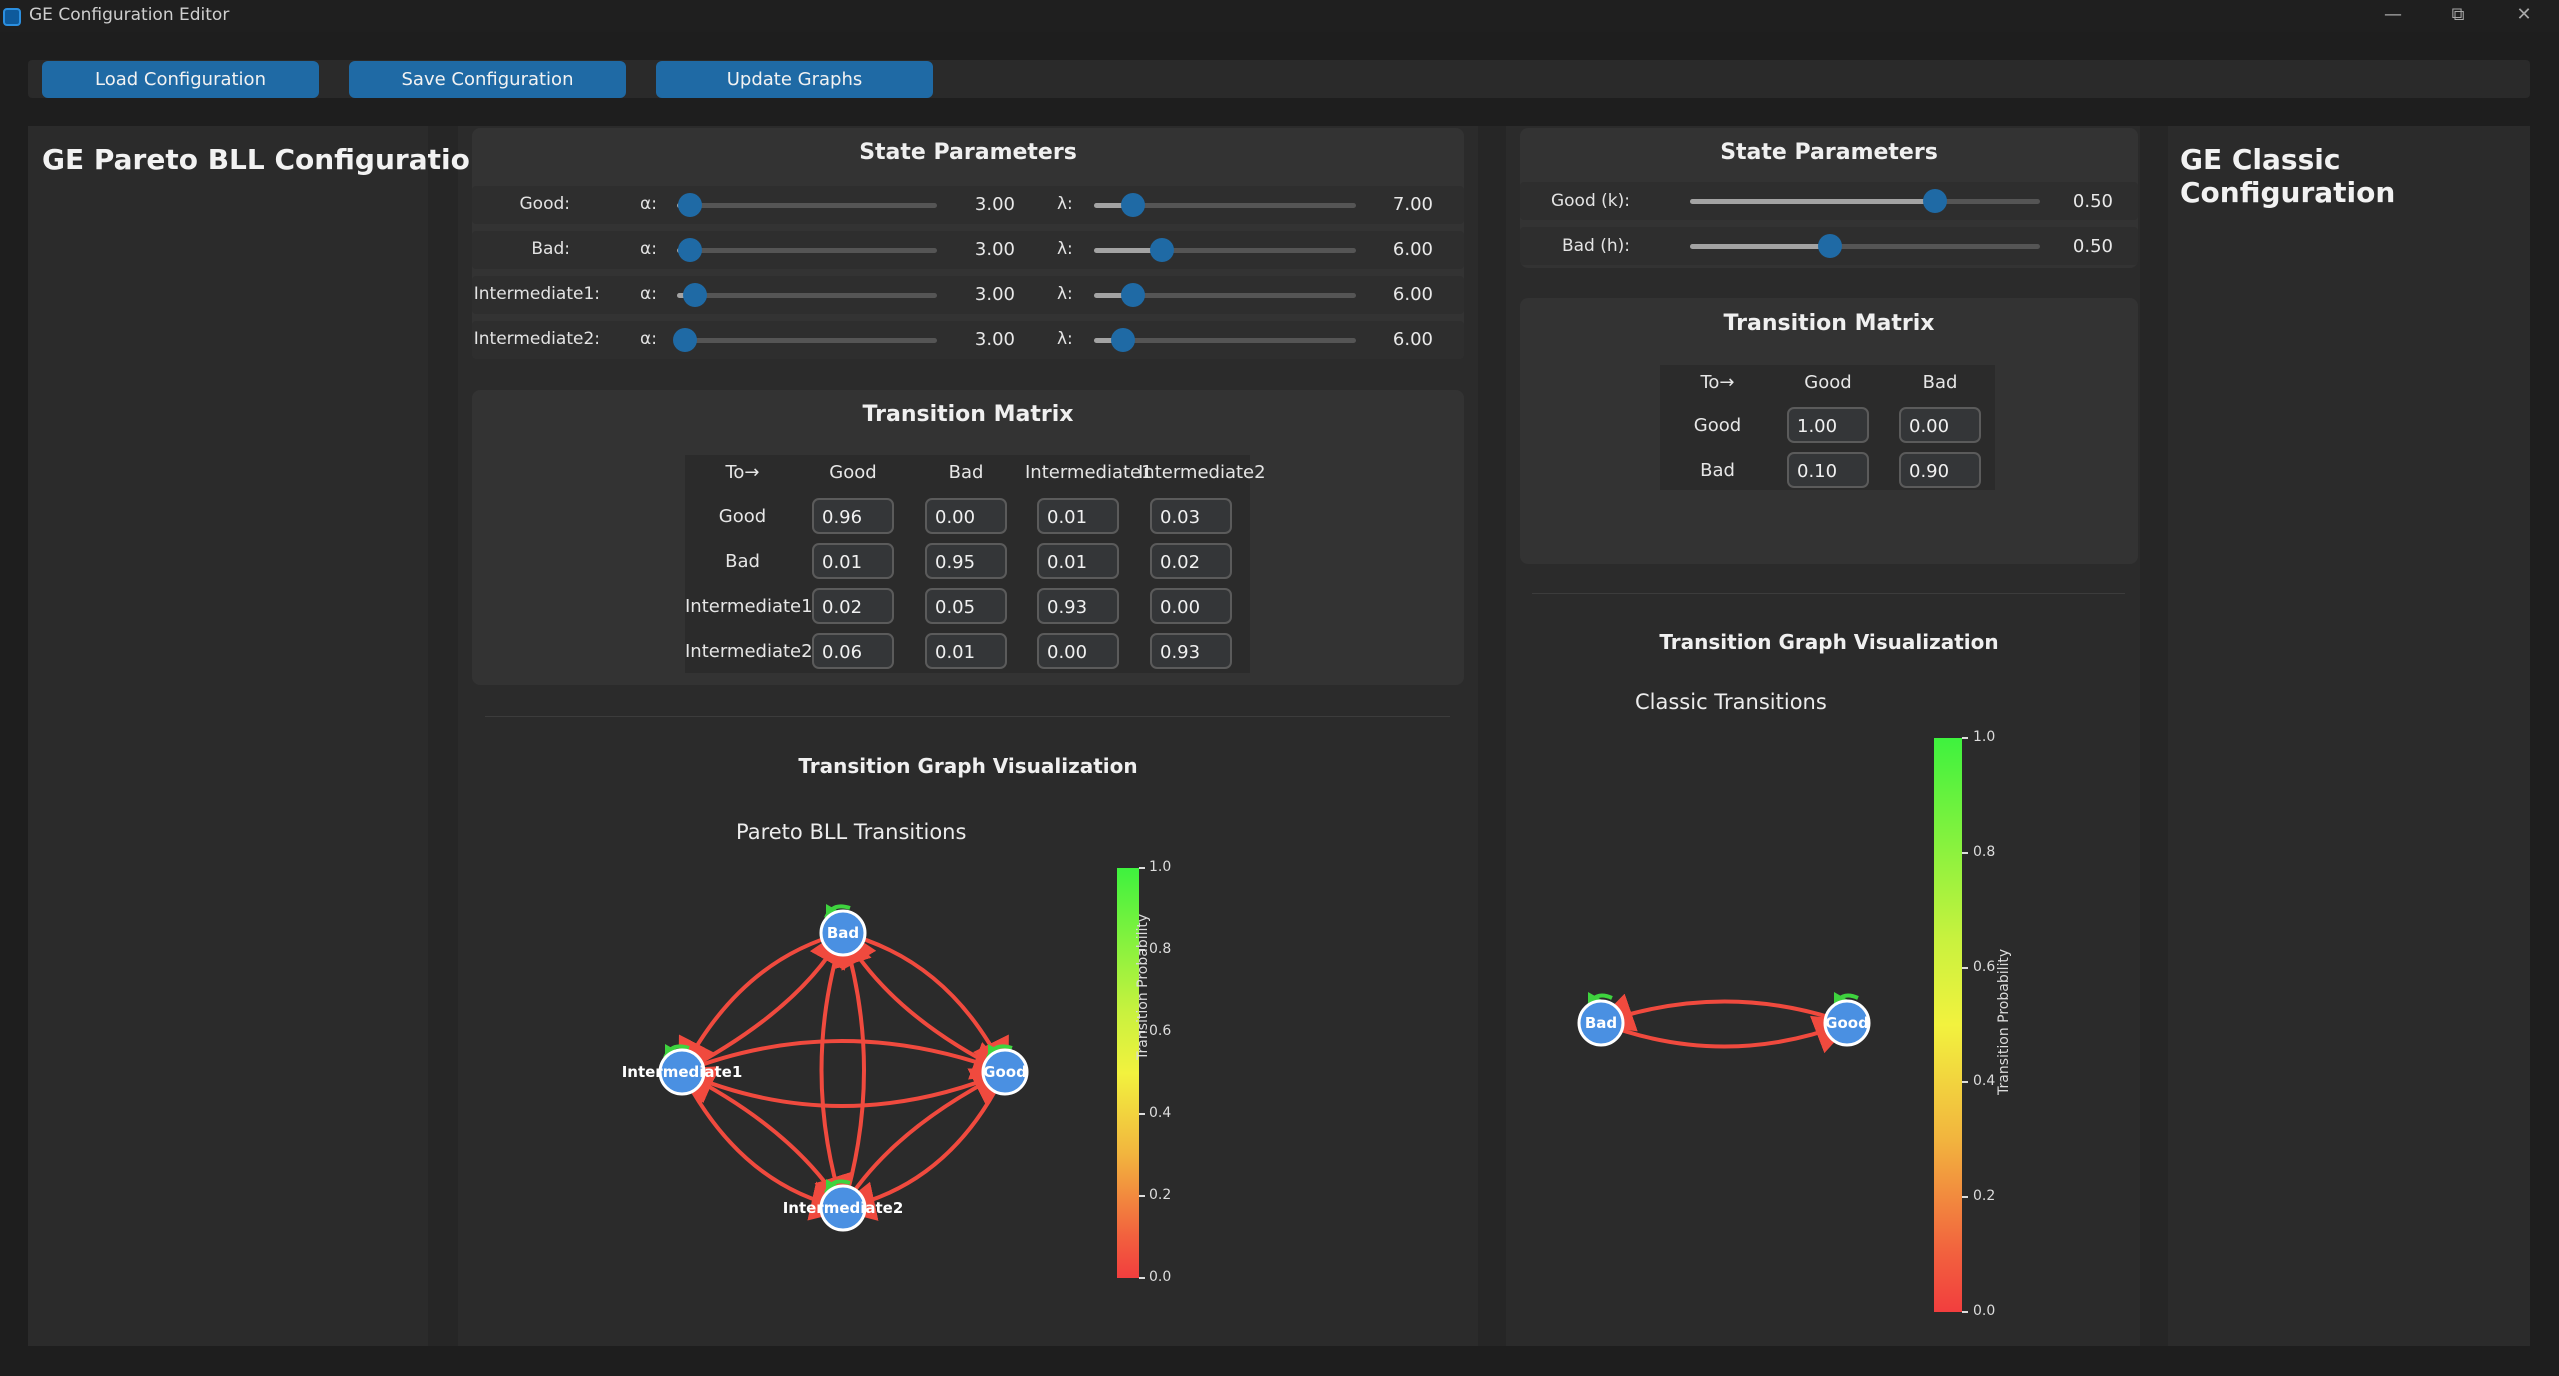 Image resolution: width=2559 pixels, height=1376 pixels. What do you see at coordinates (2004, 1021) in the screenshot?
I see `classic-colorbar-label: Transition Probability` at bounding box center [2004, 1021].